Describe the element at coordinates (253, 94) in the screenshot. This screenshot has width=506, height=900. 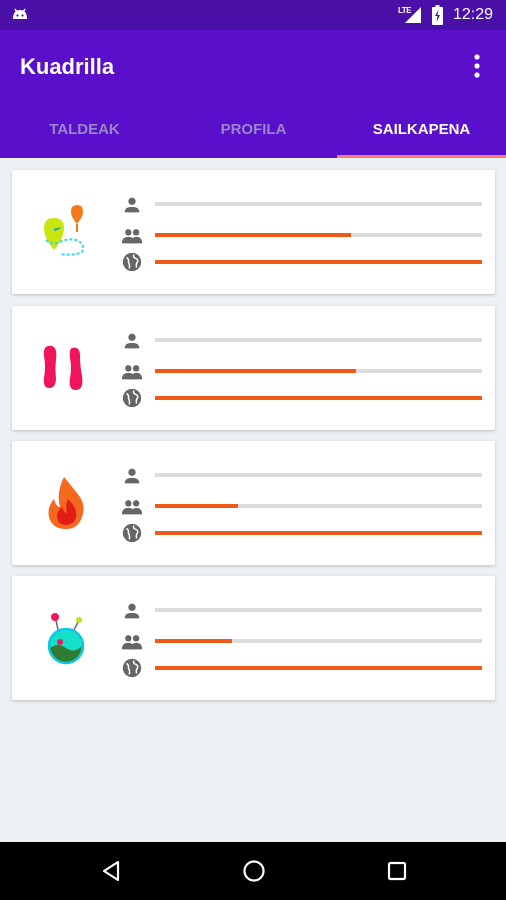
I see `app-bar: Kuadrilla TALDEAK PROFILA SAILKAPENA` at that location.